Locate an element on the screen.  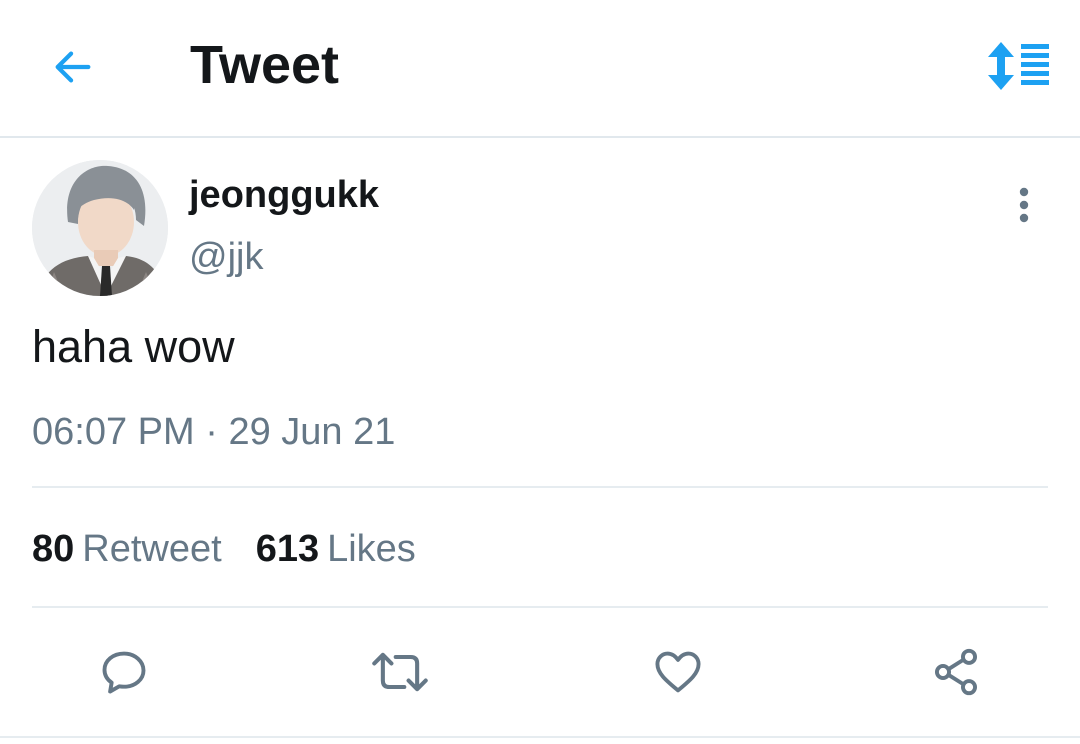
sort-list-icon is located at coordinates (1018, 66).